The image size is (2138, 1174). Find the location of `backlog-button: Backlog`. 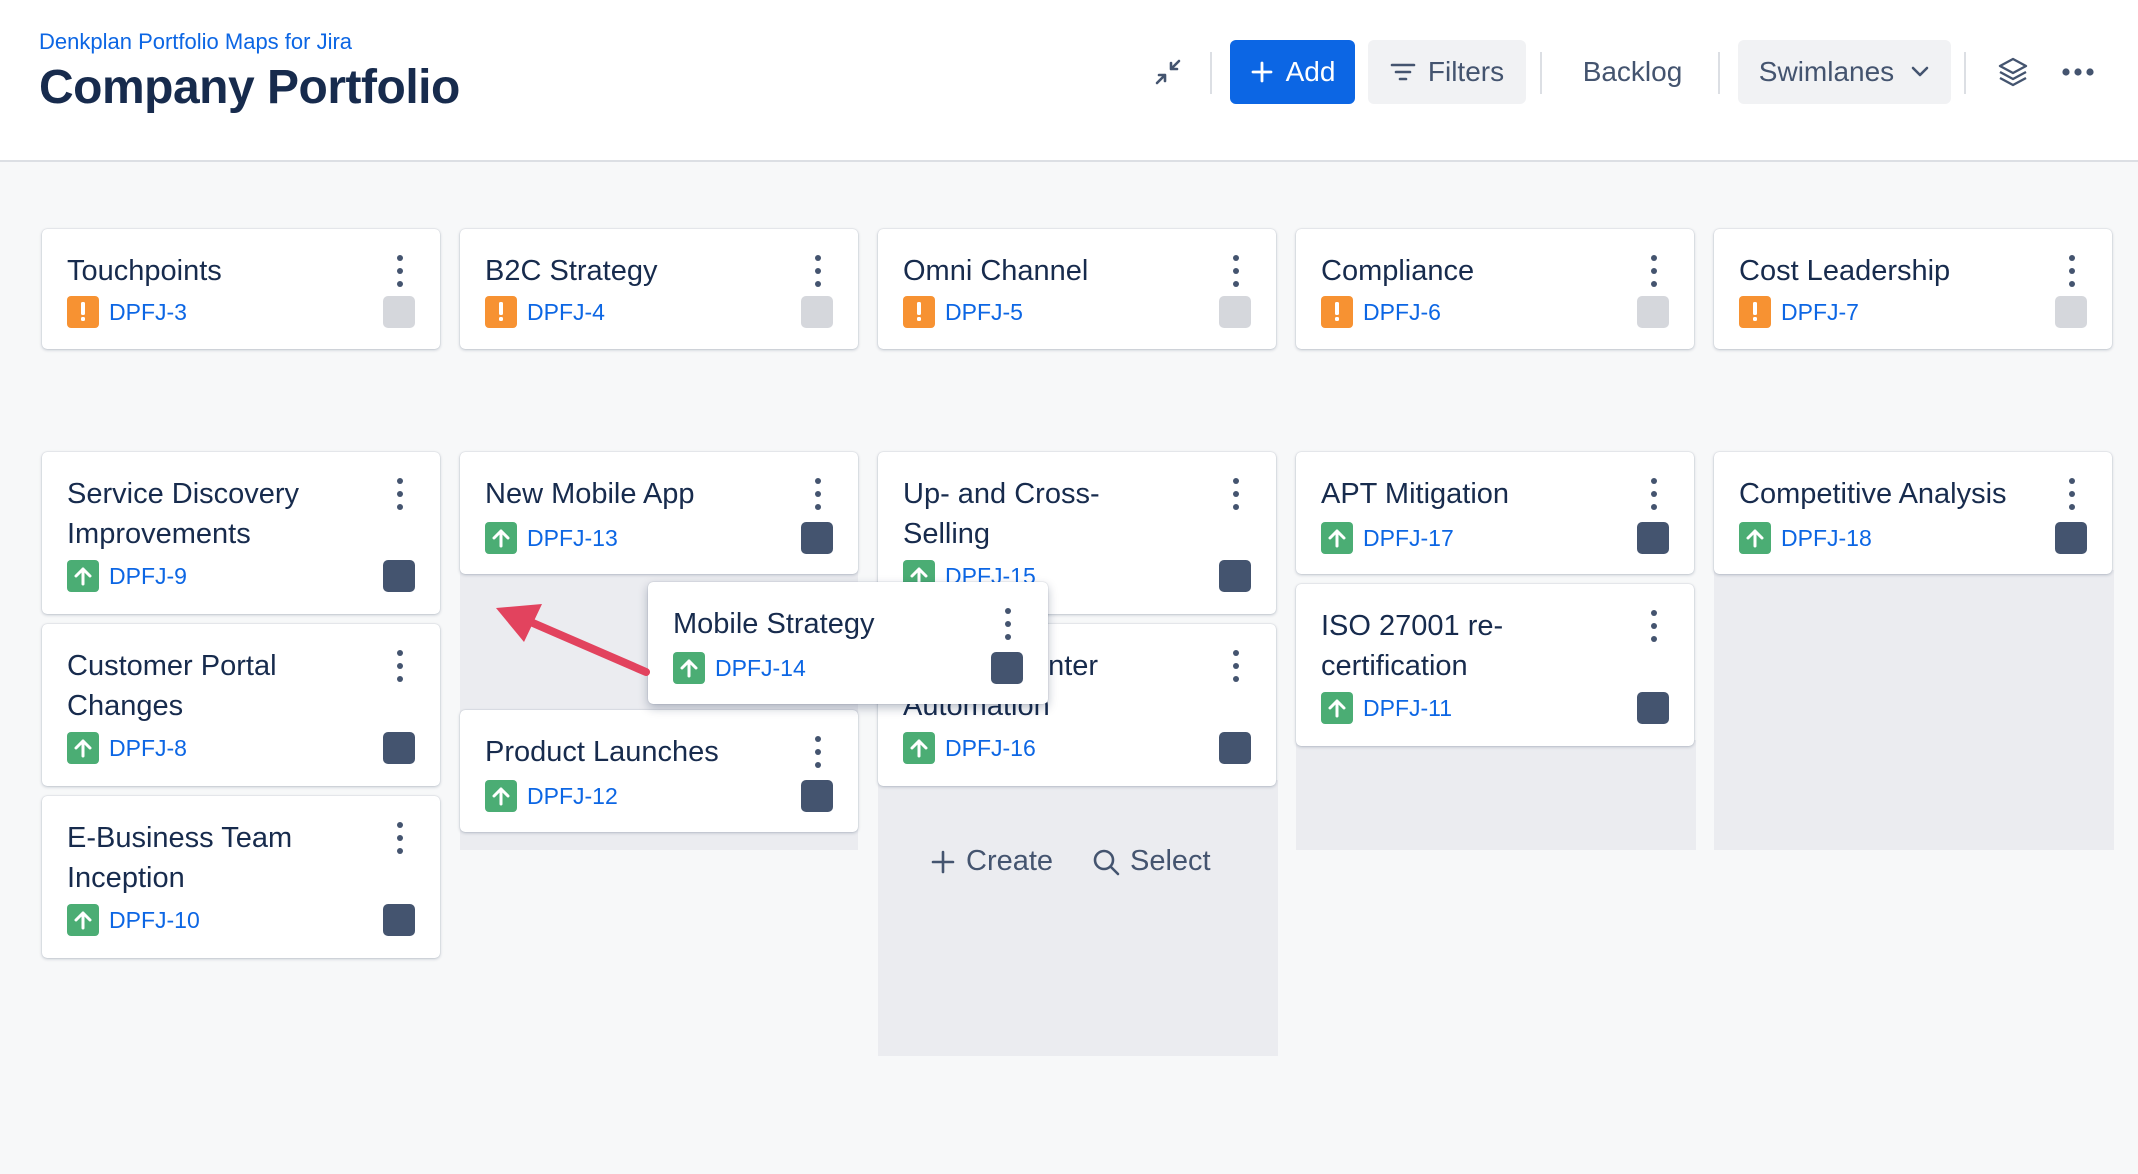

backlog-button: Backlog is located at coordinates (1632, 72).